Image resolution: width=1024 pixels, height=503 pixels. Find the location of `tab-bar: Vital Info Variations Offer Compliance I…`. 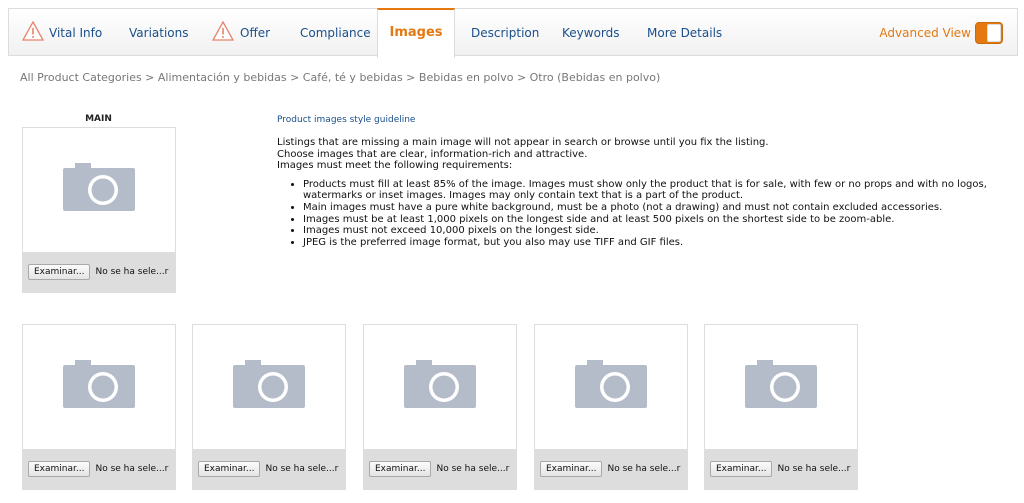

tab-bar: Vital Info Variations Offer Compliance I… is located at coordinates (513, 33).